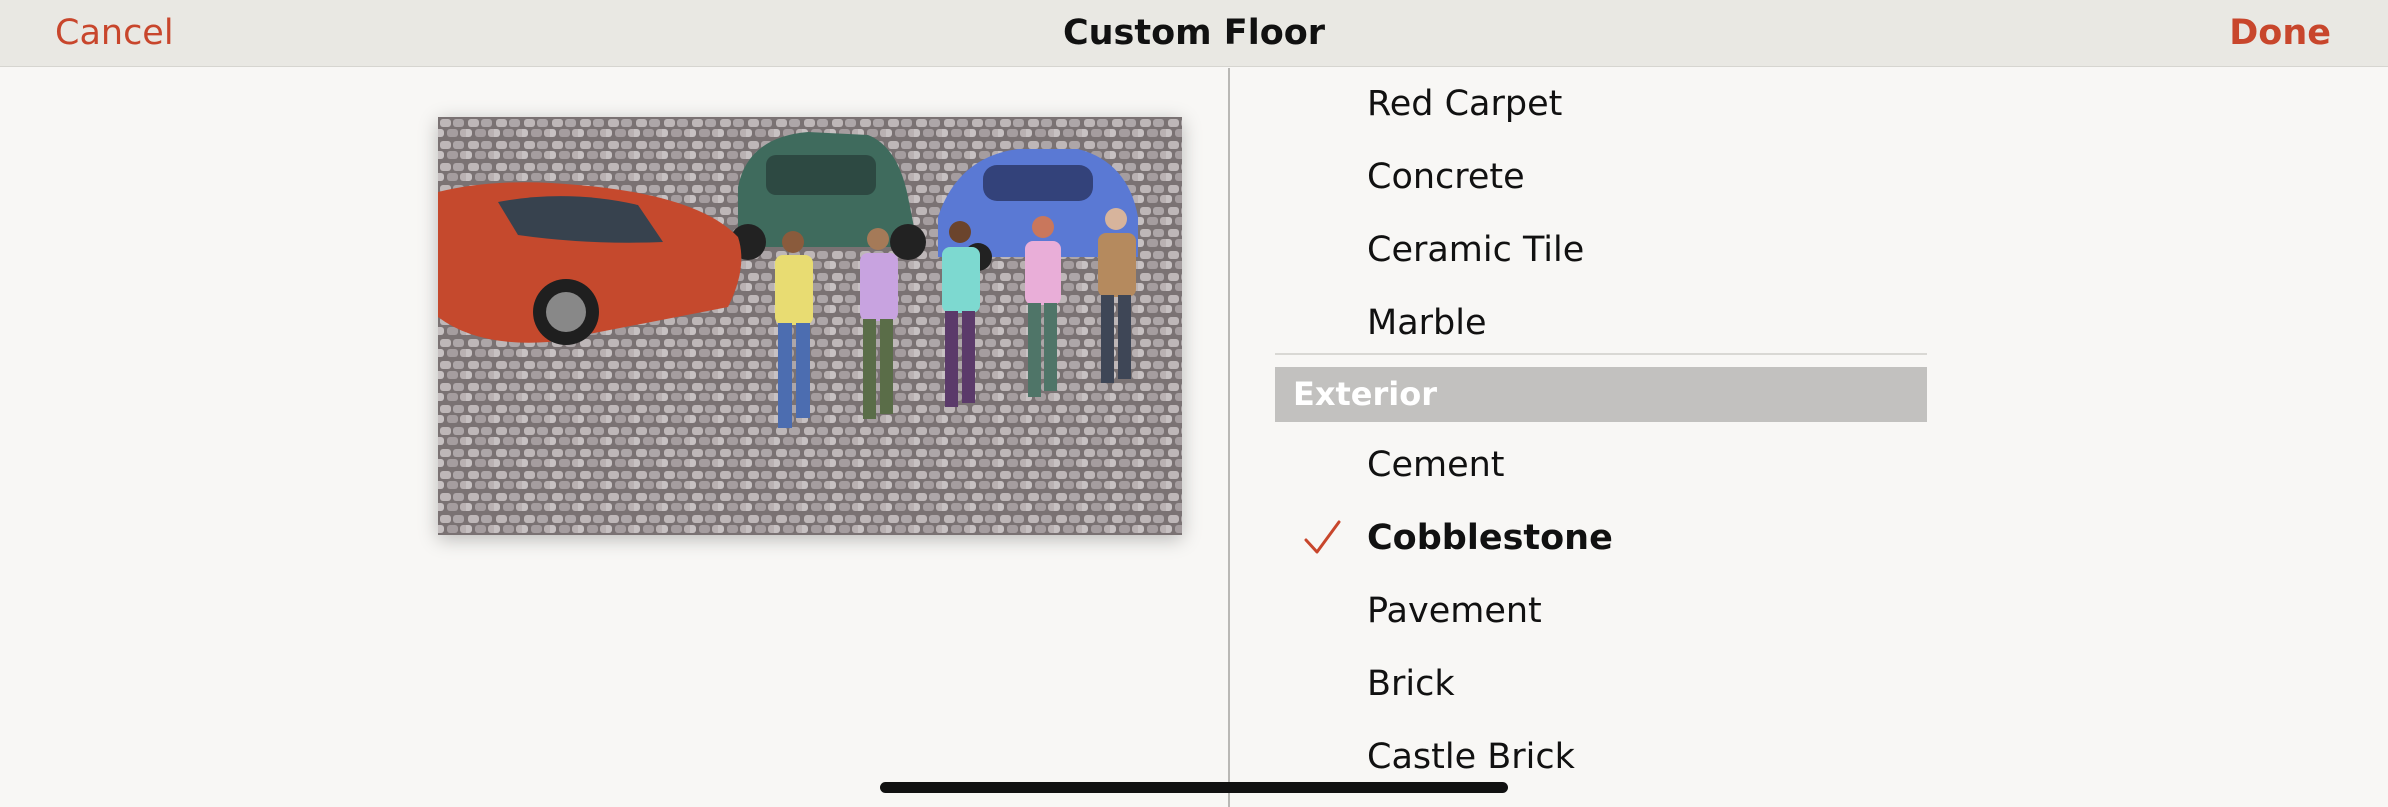  What do you see at coordinates (1322, 537) in the screenshot?
I see `checkmark-icon` at bounding box center [1322, 537].